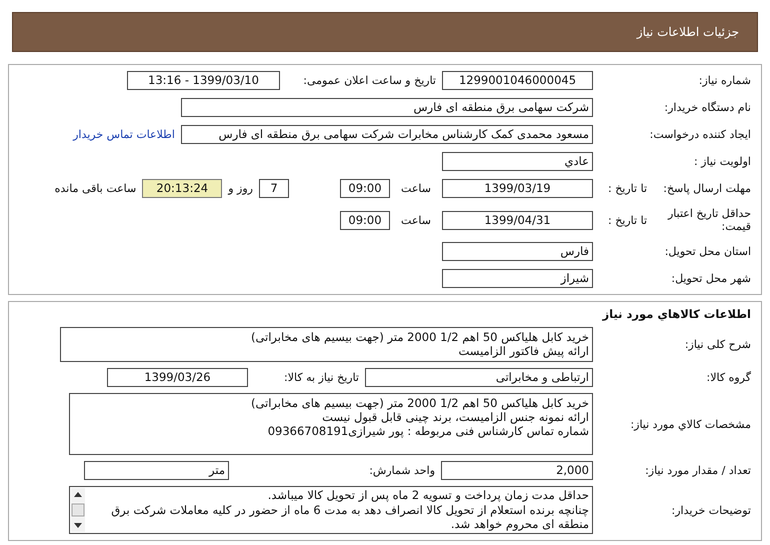 The height and width of the screenshot is (545, 770). I want to click on remaining-label: ساعت باقی مانده, so click(95, 188).